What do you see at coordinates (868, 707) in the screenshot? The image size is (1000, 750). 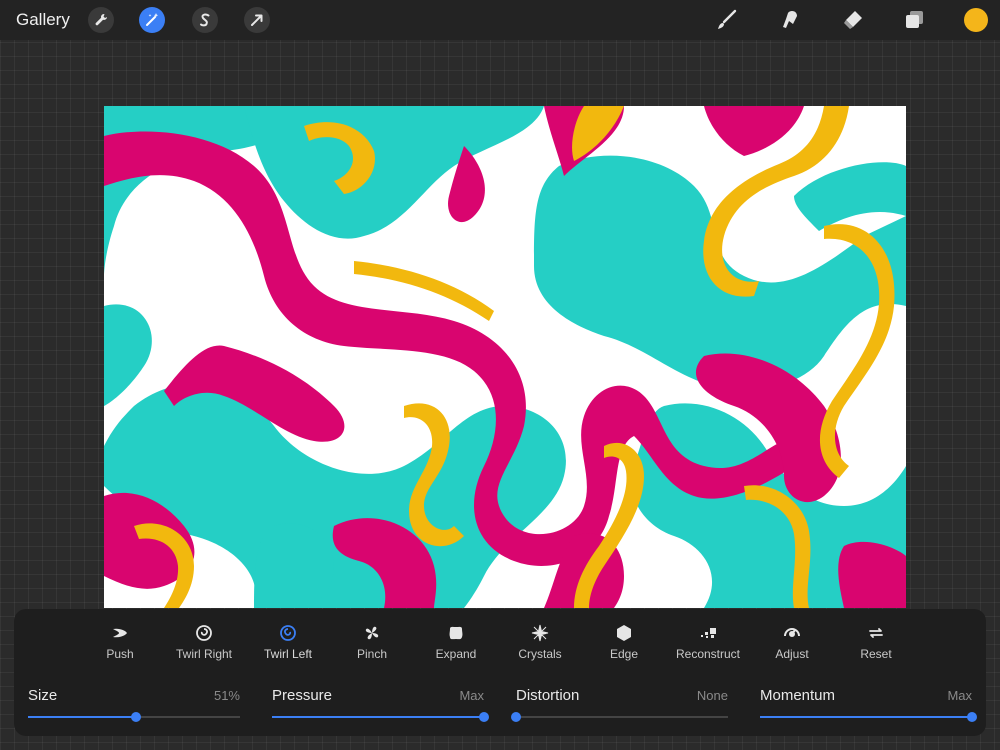 I see `momentum-slider: Momentum Max` at bounding box center [868, 707].